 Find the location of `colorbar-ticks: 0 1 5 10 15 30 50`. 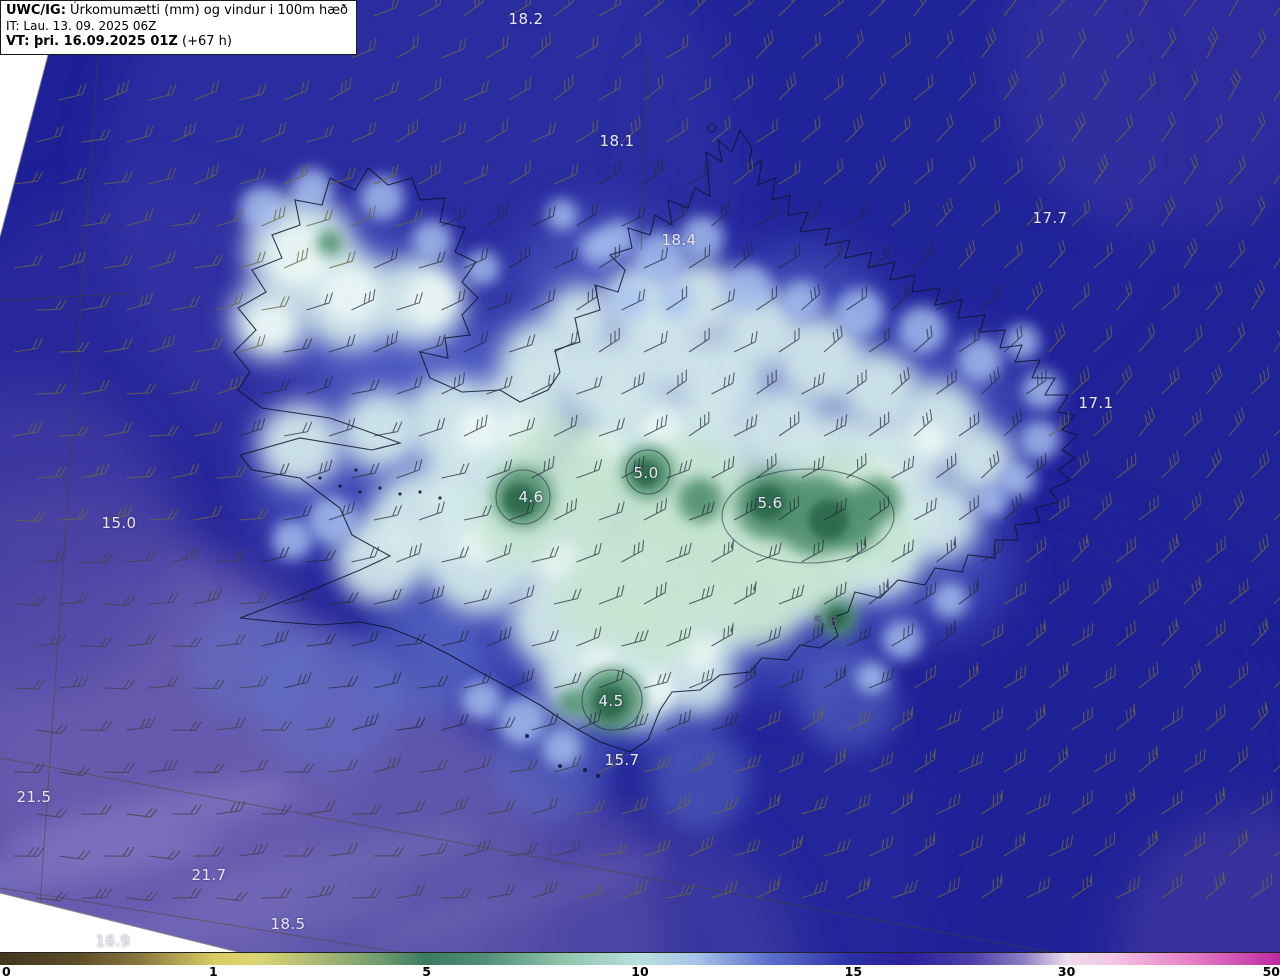

colorbar-ticks: 0 1 5 10 15 30 50 is located at coordinates (640, 971).